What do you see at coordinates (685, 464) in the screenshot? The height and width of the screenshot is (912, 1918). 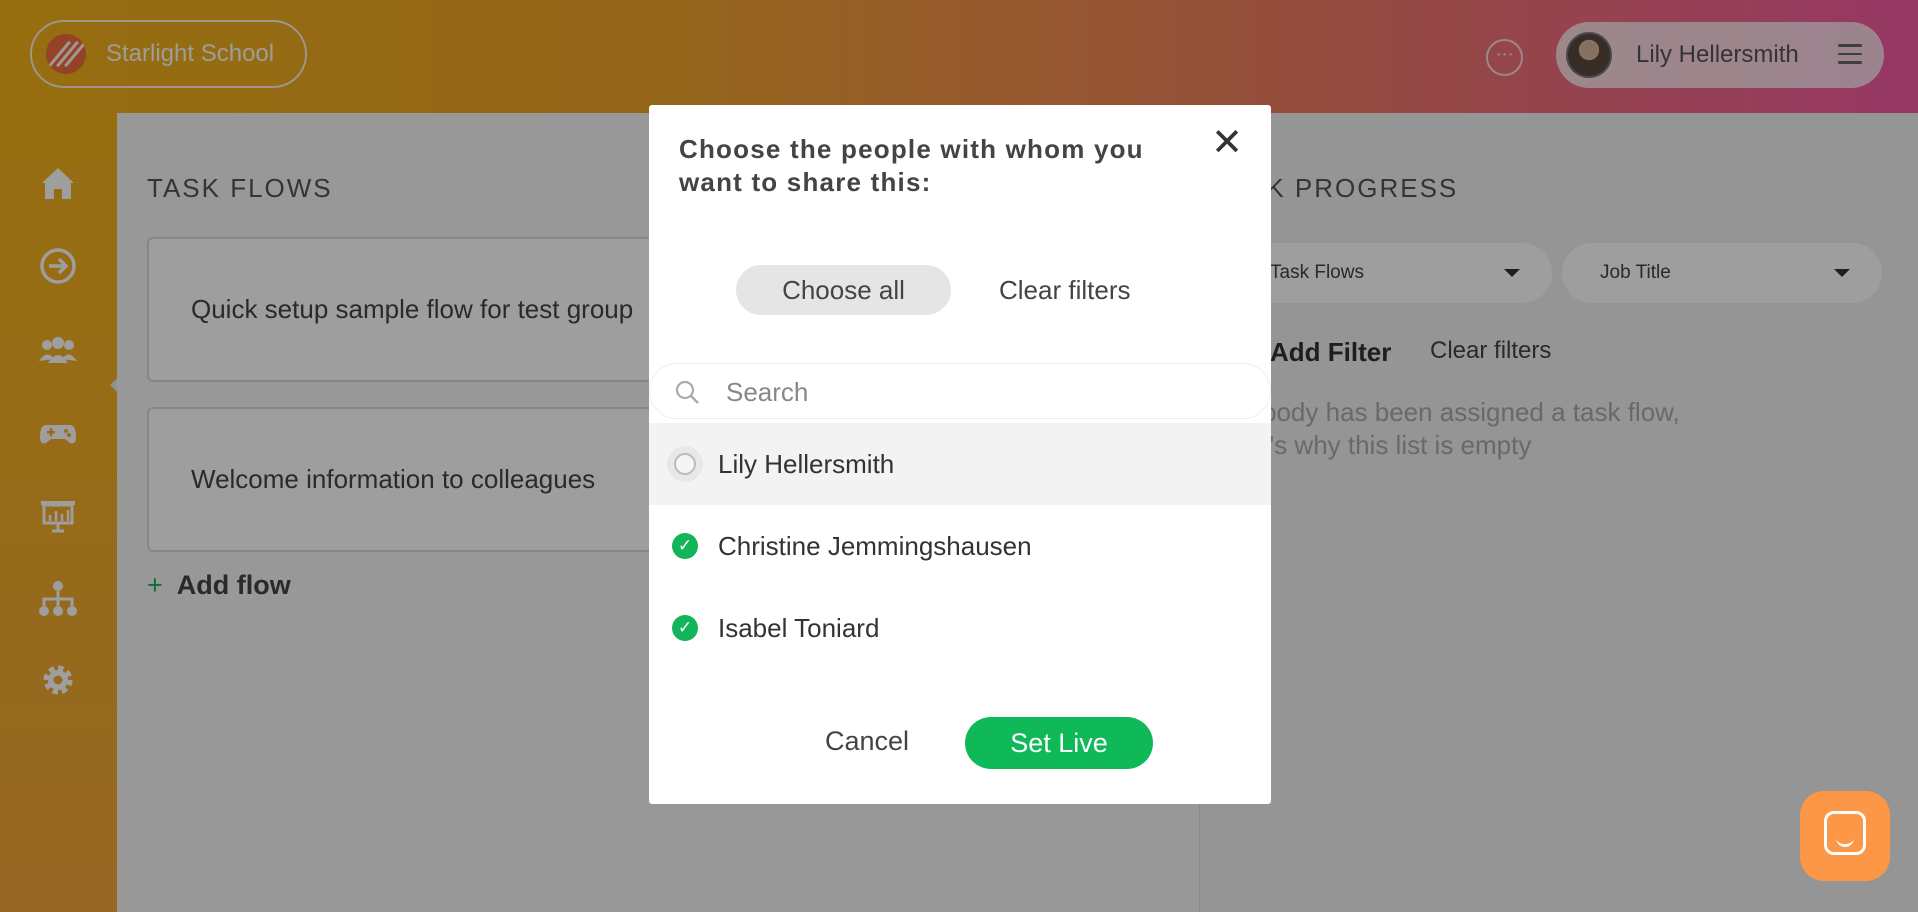 I see `unchecked-radio-icon` at bounding box center [685, 464].